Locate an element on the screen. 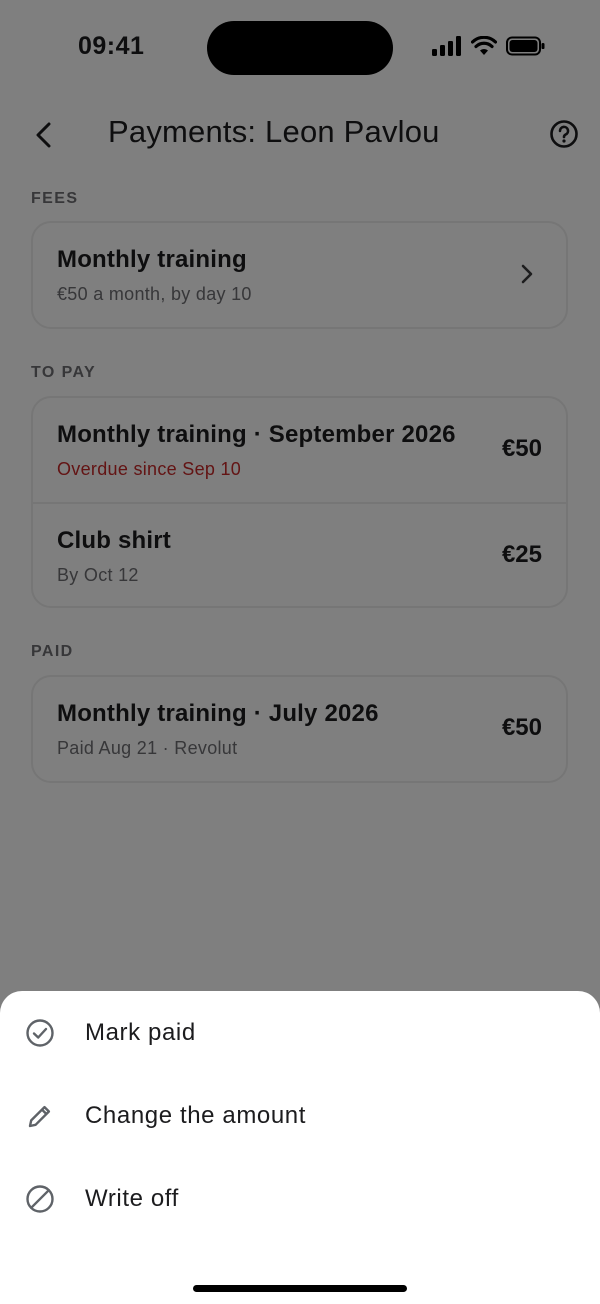 The width and height of the screenshot is (600, 1304). write-off-label: Write off is located at coordinates (132, 1198).